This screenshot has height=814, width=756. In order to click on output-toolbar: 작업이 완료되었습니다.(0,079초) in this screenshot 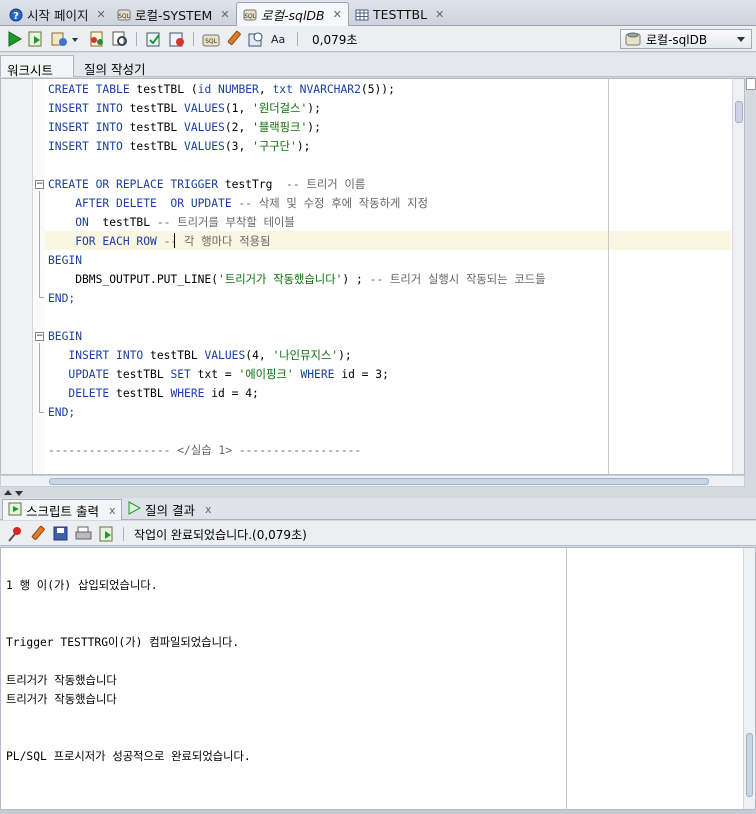, I will do `click(378, 533)`.